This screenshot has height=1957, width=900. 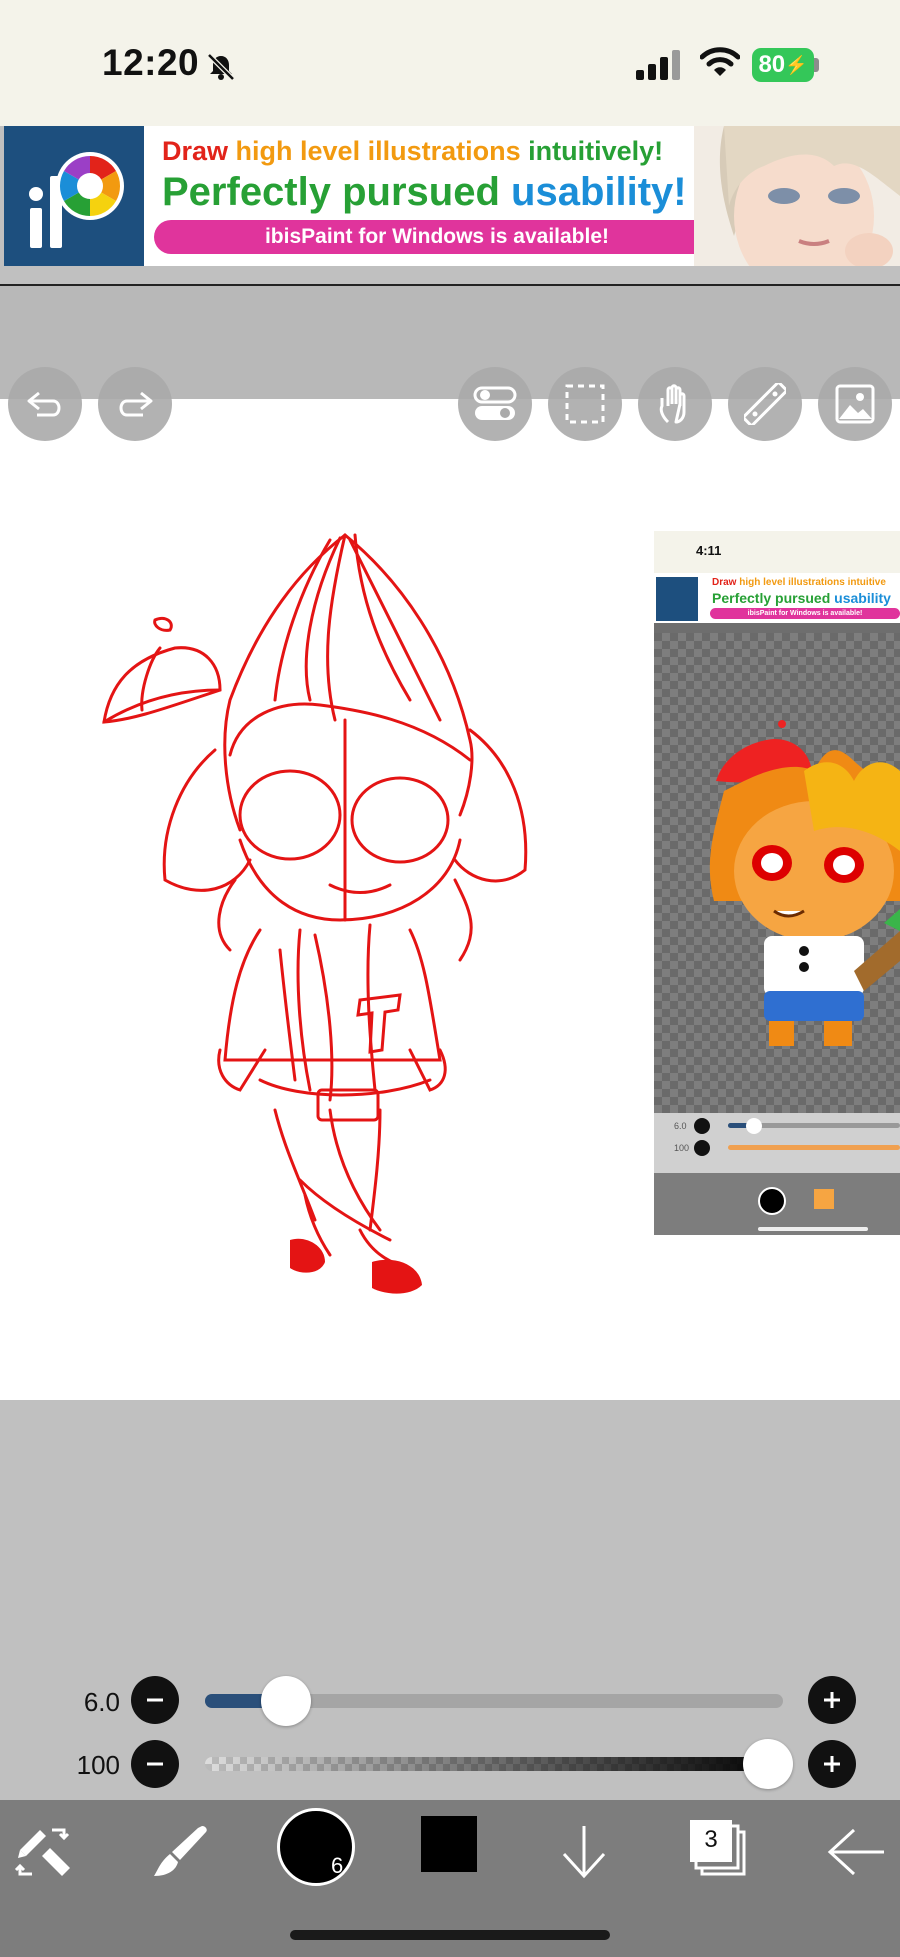 What do you see at coordinates (682, 1148) in the screenshot?
I see `thumb-opacity-label: 100` at bounding box center [682, 1148].